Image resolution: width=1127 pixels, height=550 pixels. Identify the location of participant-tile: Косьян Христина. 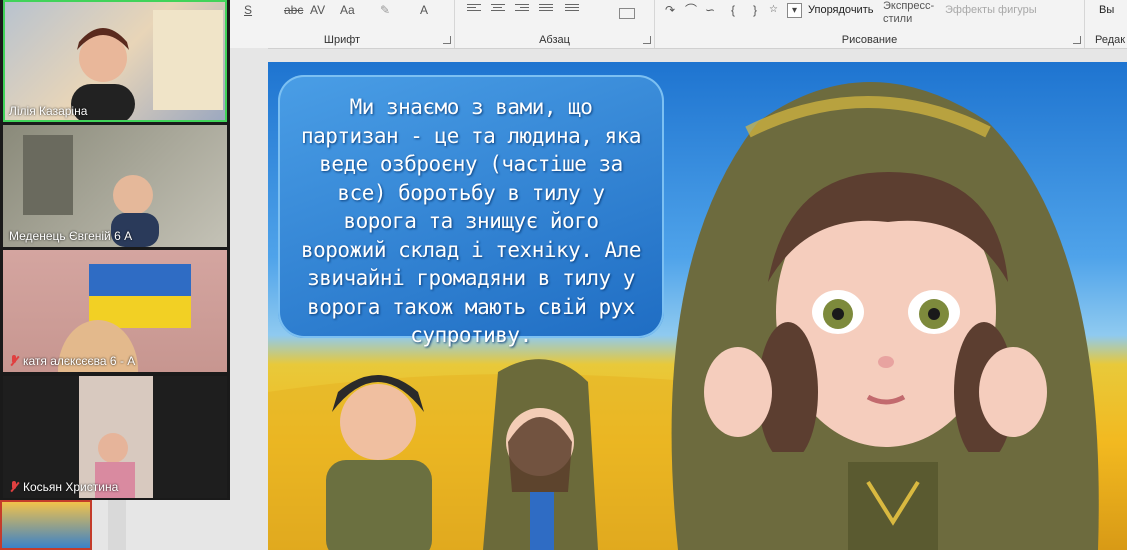
(115, 437).